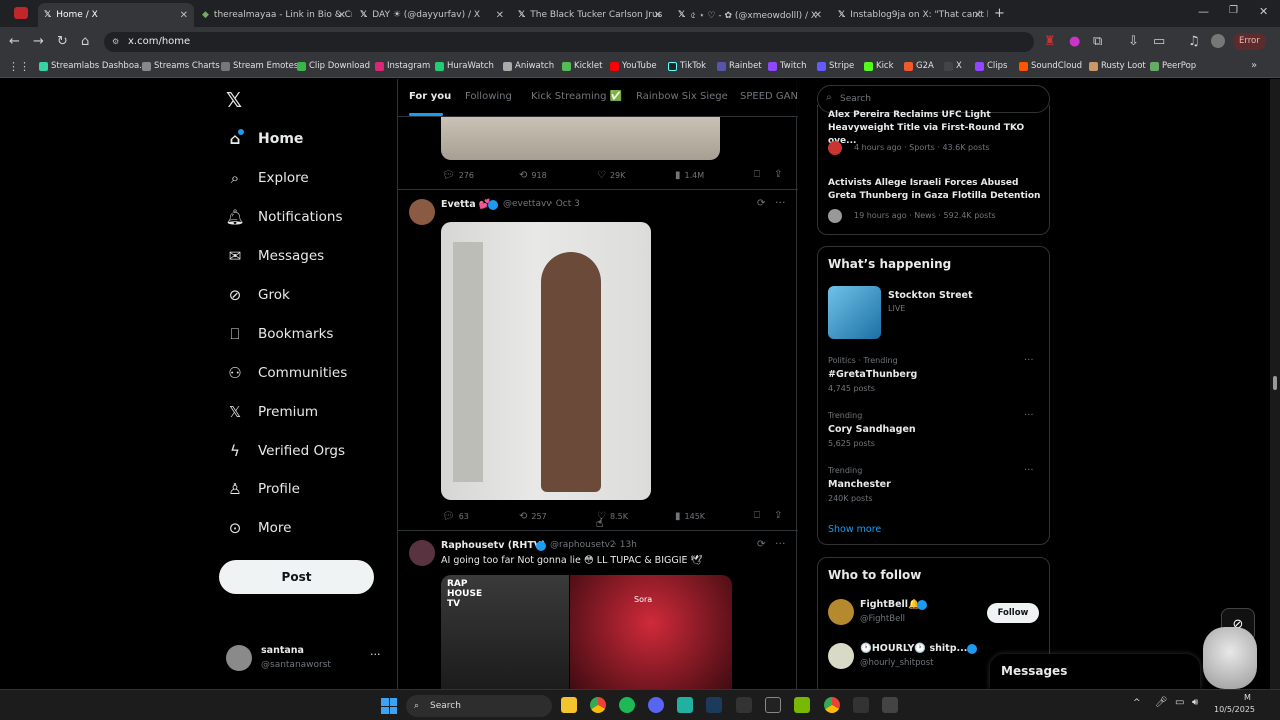 This screenshot has width=1280, height=720. Describe the element at coordinates (263, 489) in the screenshot. I see `sidebar-item-profile: ♙ Profile` at that location.